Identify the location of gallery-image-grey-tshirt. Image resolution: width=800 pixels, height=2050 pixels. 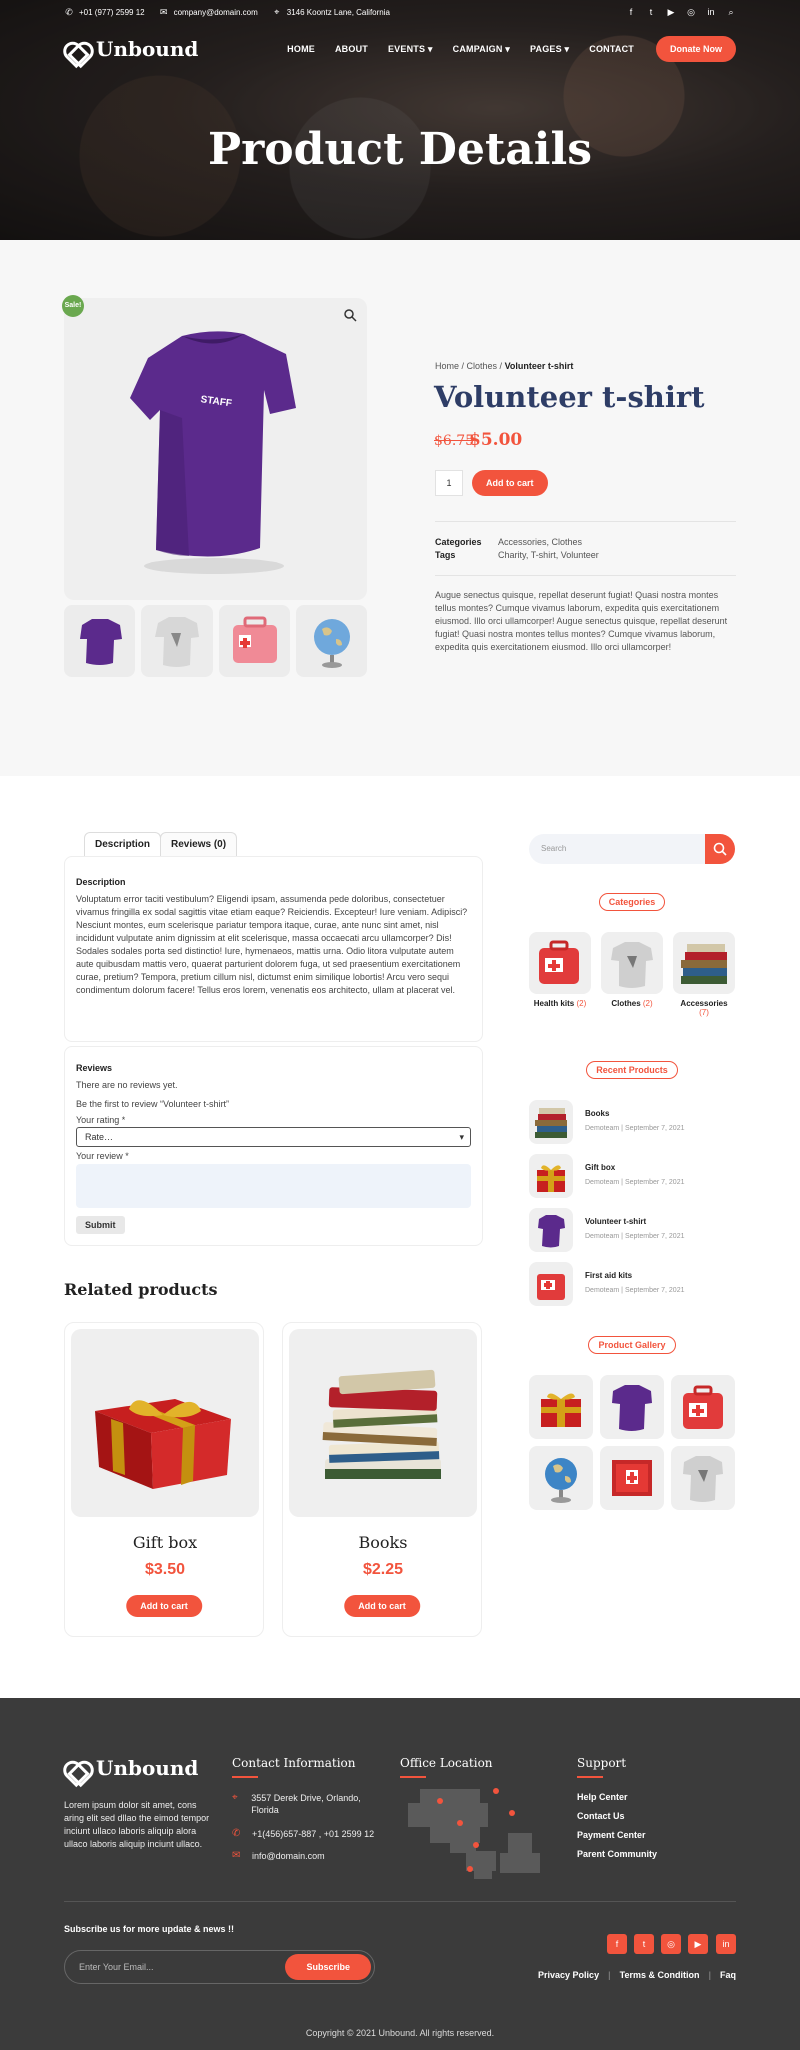
(703, 1478).